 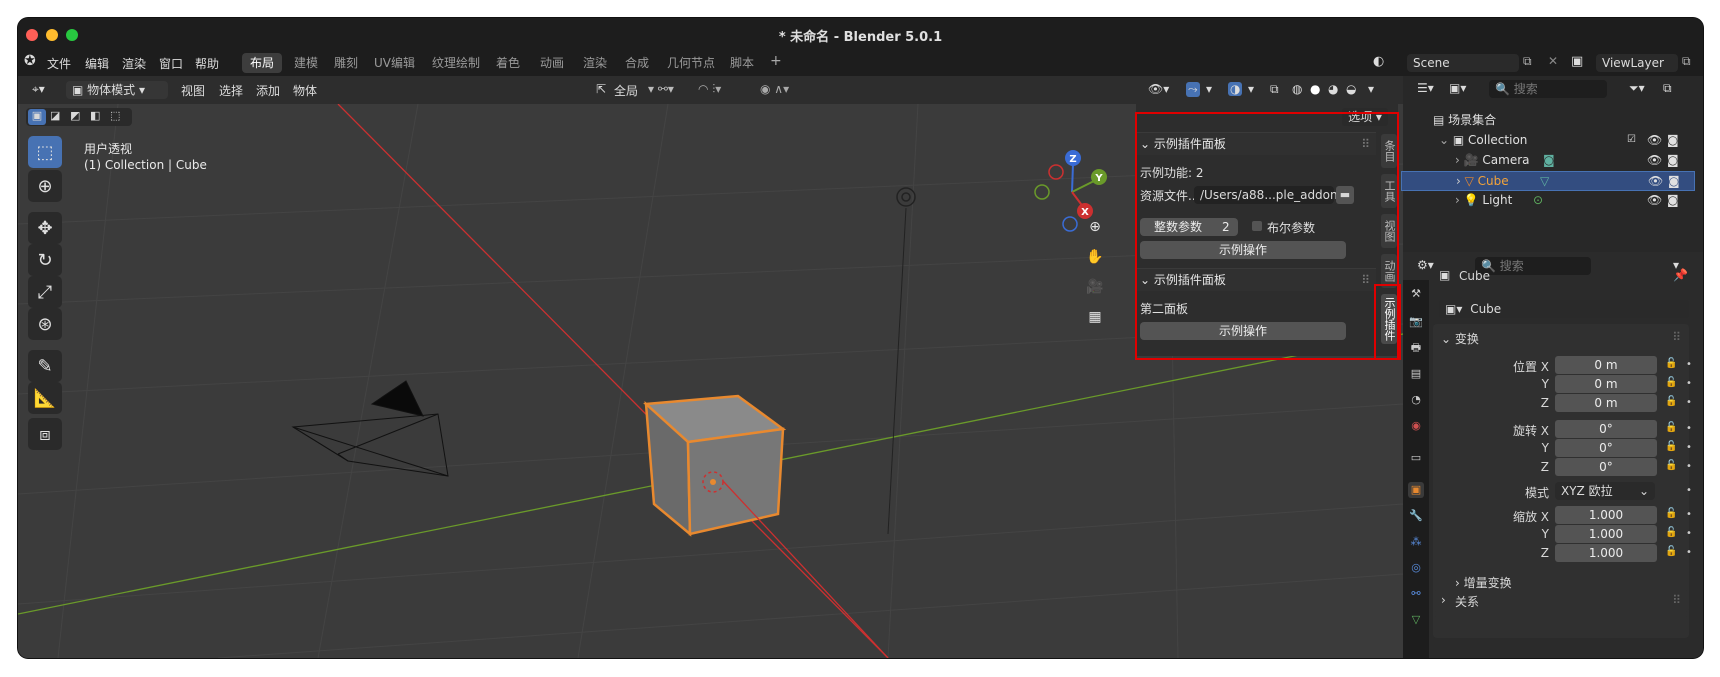 I want to click on rendered-shading-icon: ◒, so click(x=1351, y=89).